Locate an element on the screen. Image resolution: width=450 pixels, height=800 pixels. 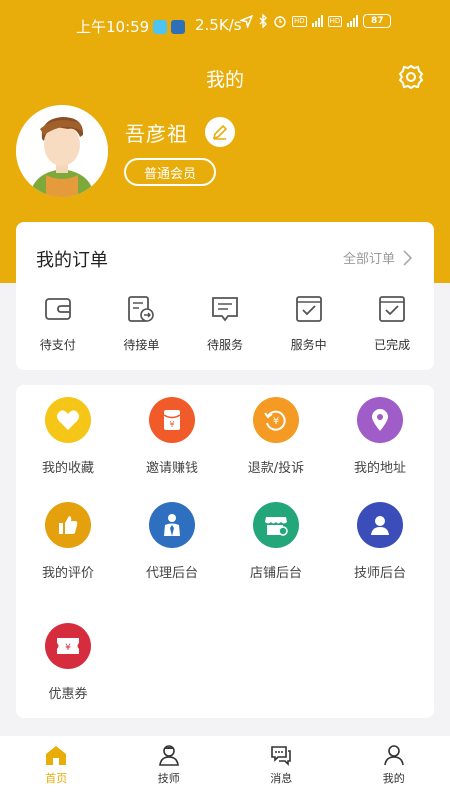
orders-title: 我的订单 is located at coordinates (72, 260).